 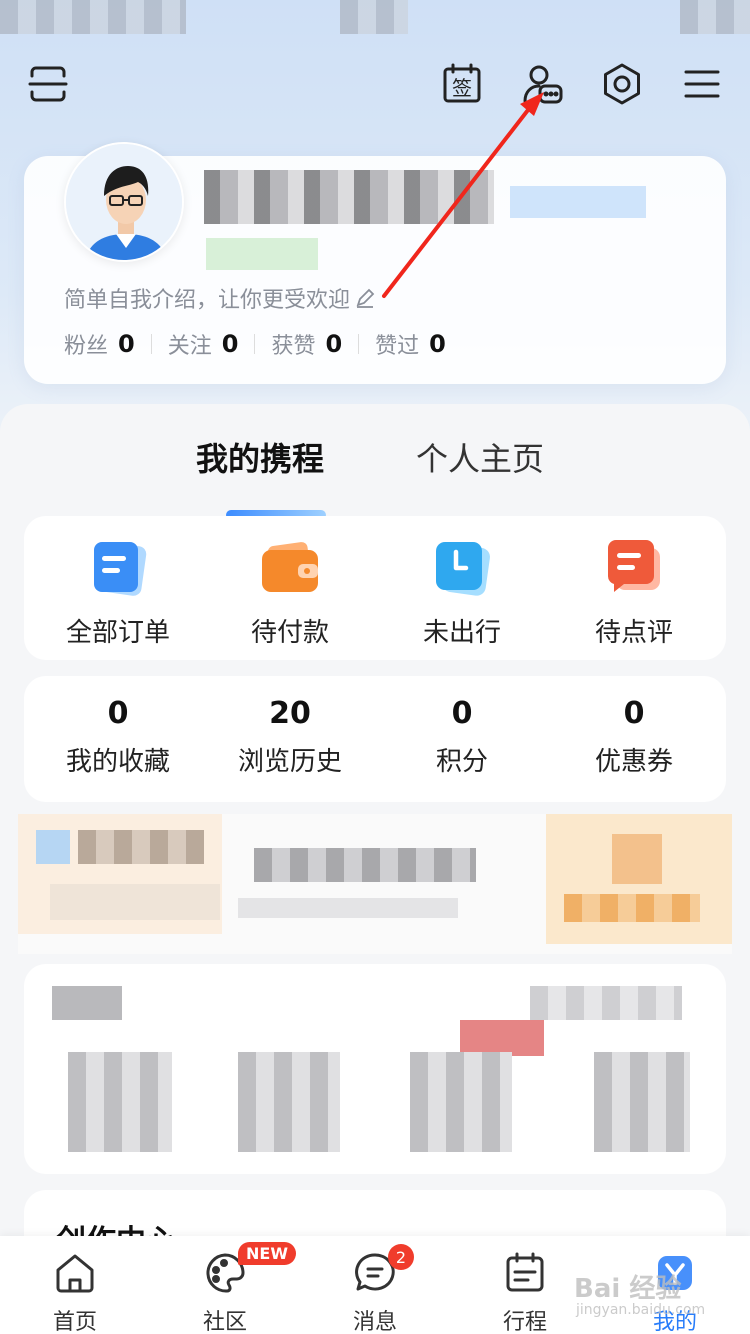 I want to click on status-blur-right, so click(x=715, y=17).